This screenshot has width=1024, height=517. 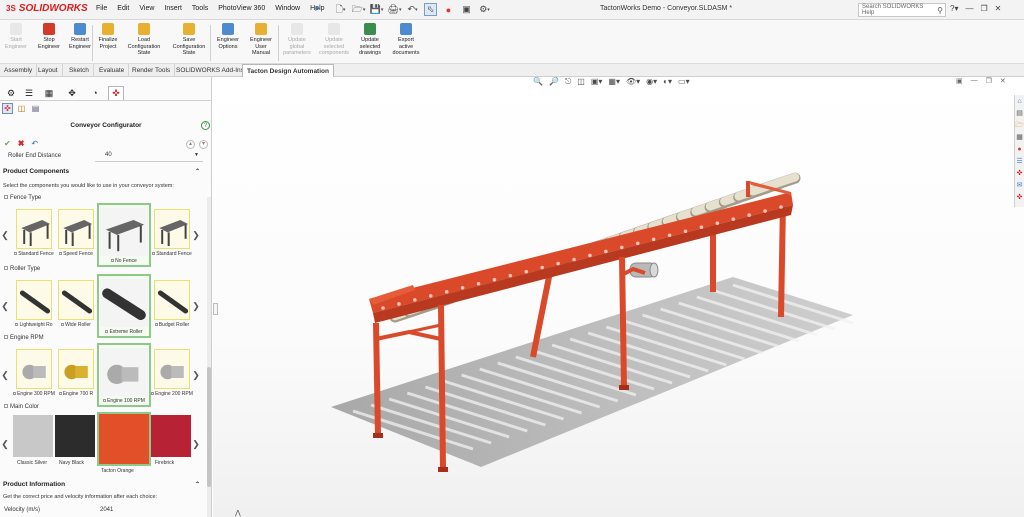 I want to click on property-manager-tab-icon: ☰, so click(x=29, y=93).